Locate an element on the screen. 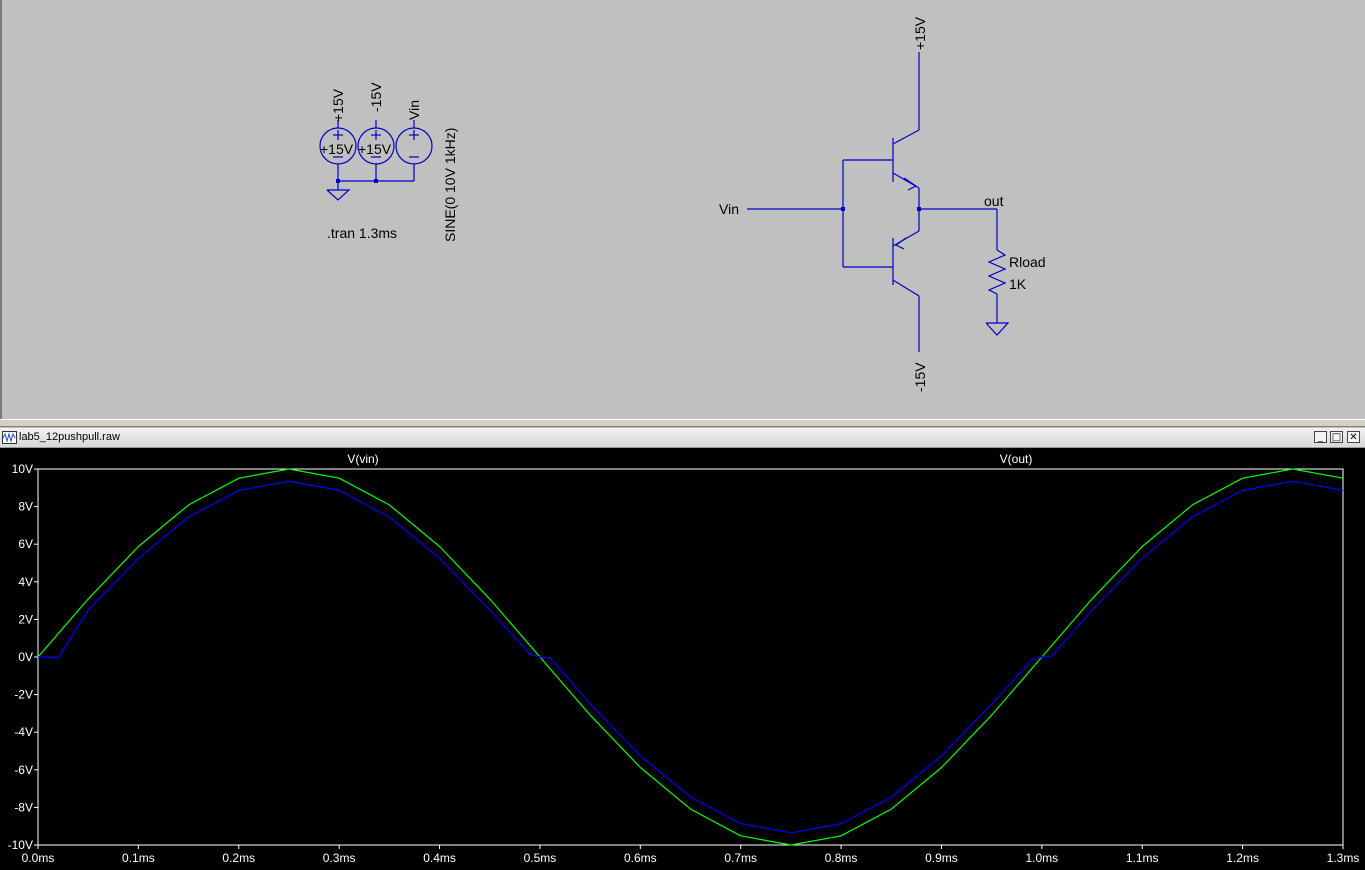 The image size is (1365, 870). x-tick-label: 1.0ms is located at coordinates (1042, 858).